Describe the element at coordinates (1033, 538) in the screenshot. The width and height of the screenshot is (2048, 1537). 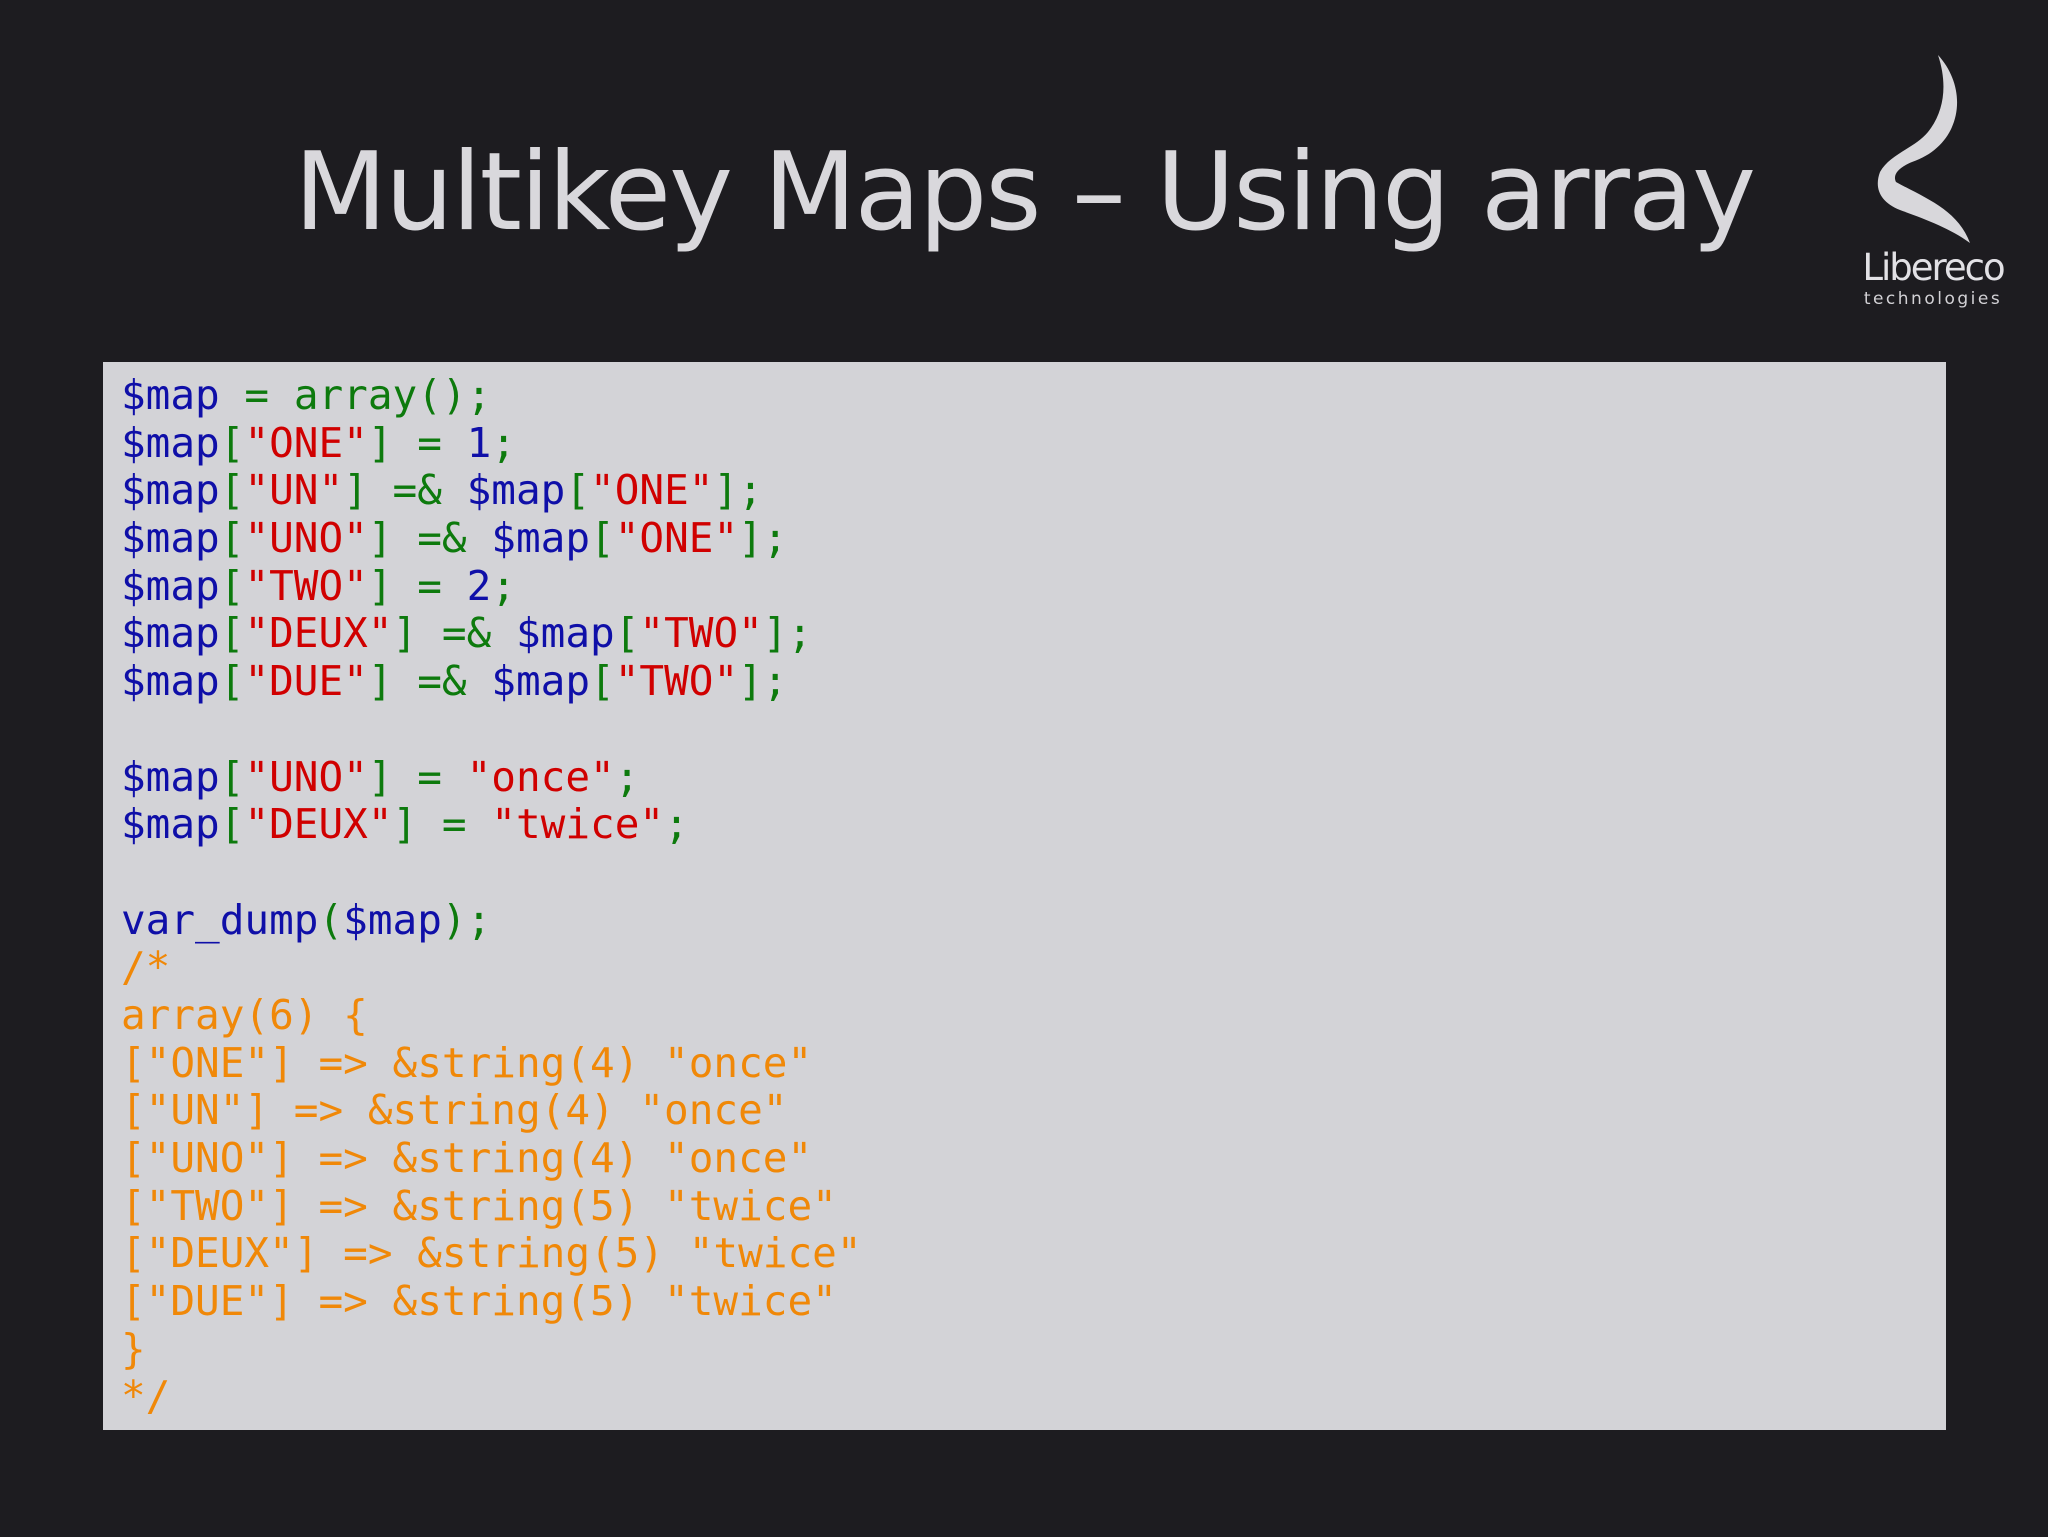
I see `code-line: $map["UNO"] =& $map["ONE"];` at that location.